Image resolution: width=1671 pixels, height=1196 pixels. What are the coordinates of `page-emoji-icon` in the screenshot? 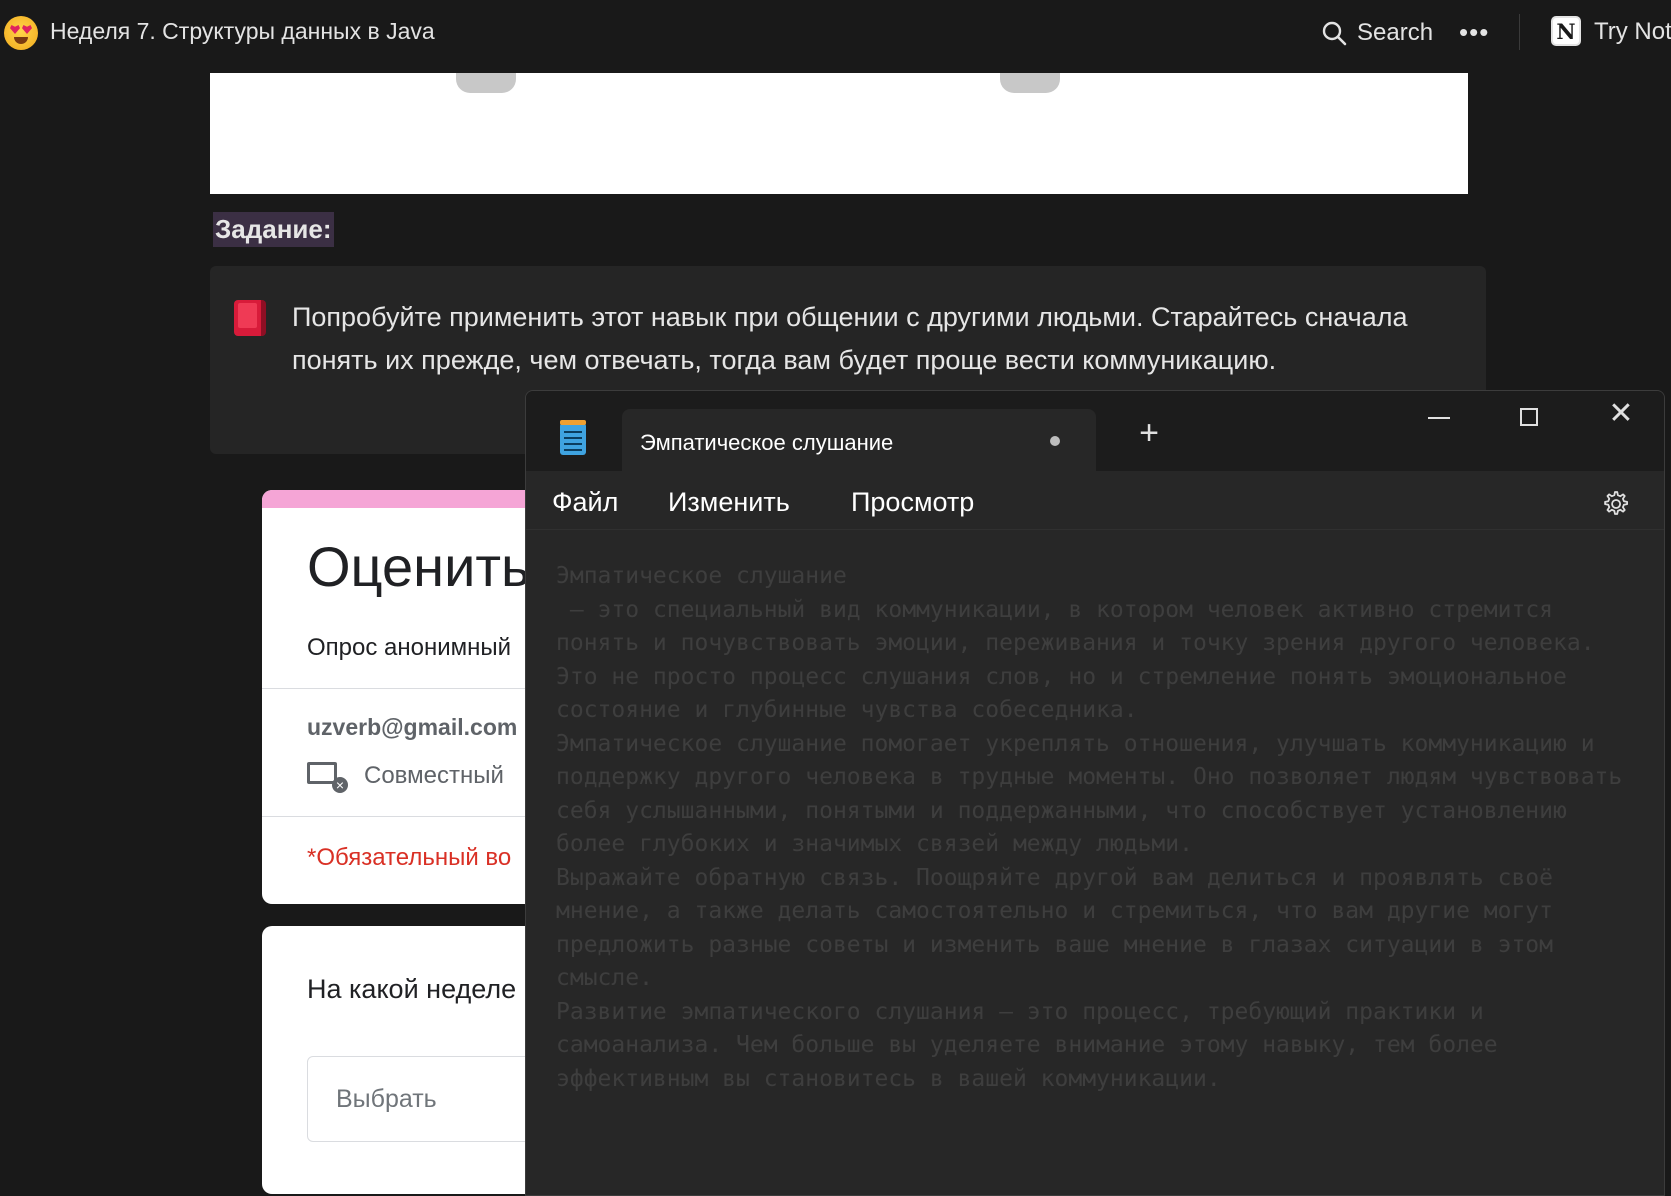 It's located at (21, 33).